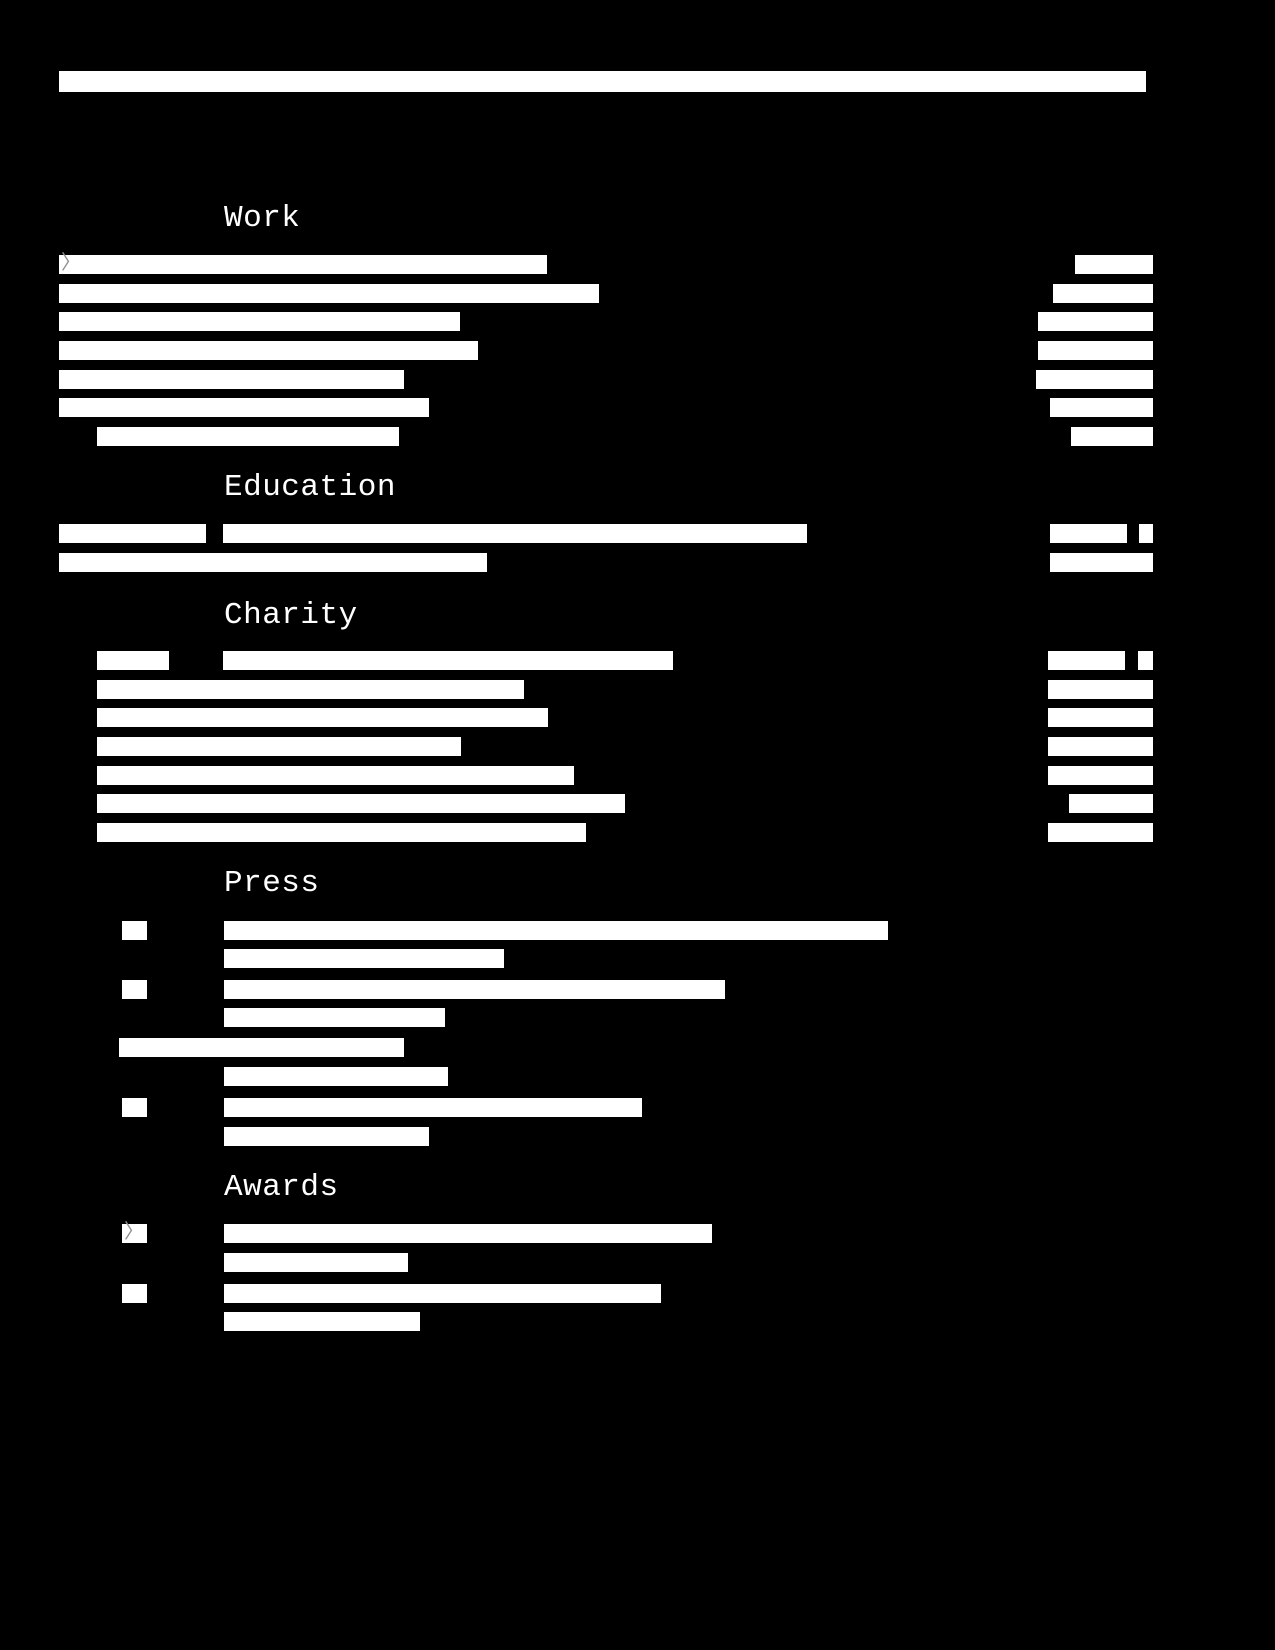 This screenshot has height=1650, width=1275. What do you see at coordinates (291, 615) in the screenshot?
I see `section-heading-charity: Charity` at bounding box center [291, 615].